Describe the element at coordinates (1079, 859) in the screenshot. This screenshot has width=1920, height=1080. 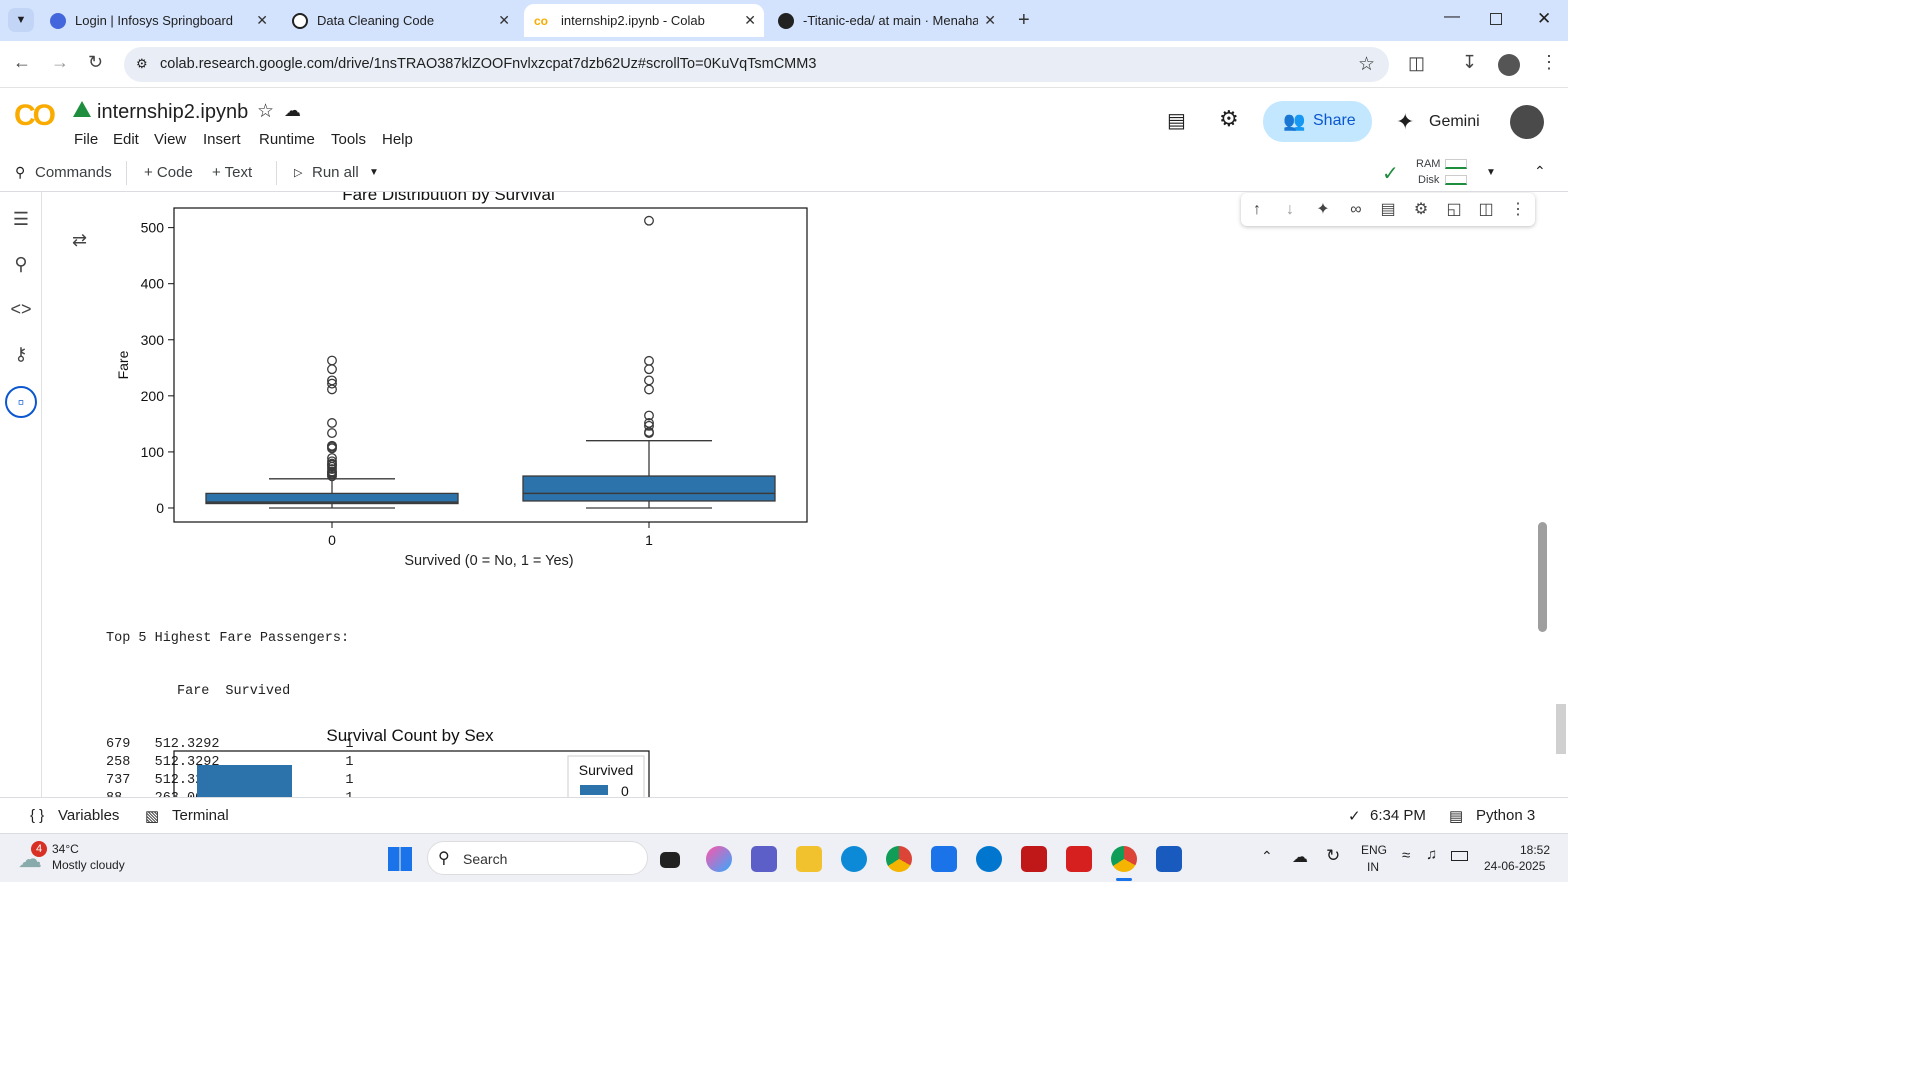
I see `acrobat-icon` at that location.